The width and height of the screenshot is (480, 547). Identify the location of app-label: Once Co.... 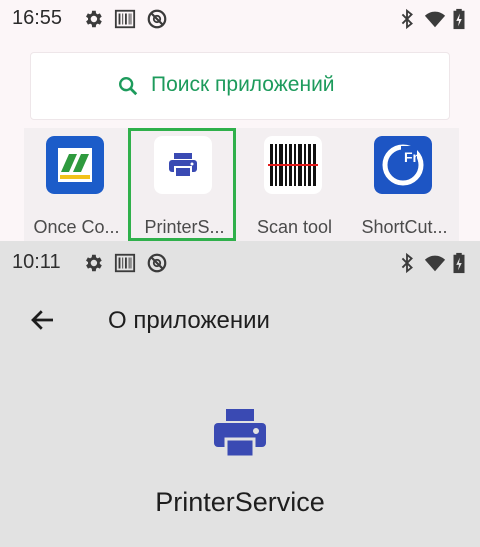
(76, 227).